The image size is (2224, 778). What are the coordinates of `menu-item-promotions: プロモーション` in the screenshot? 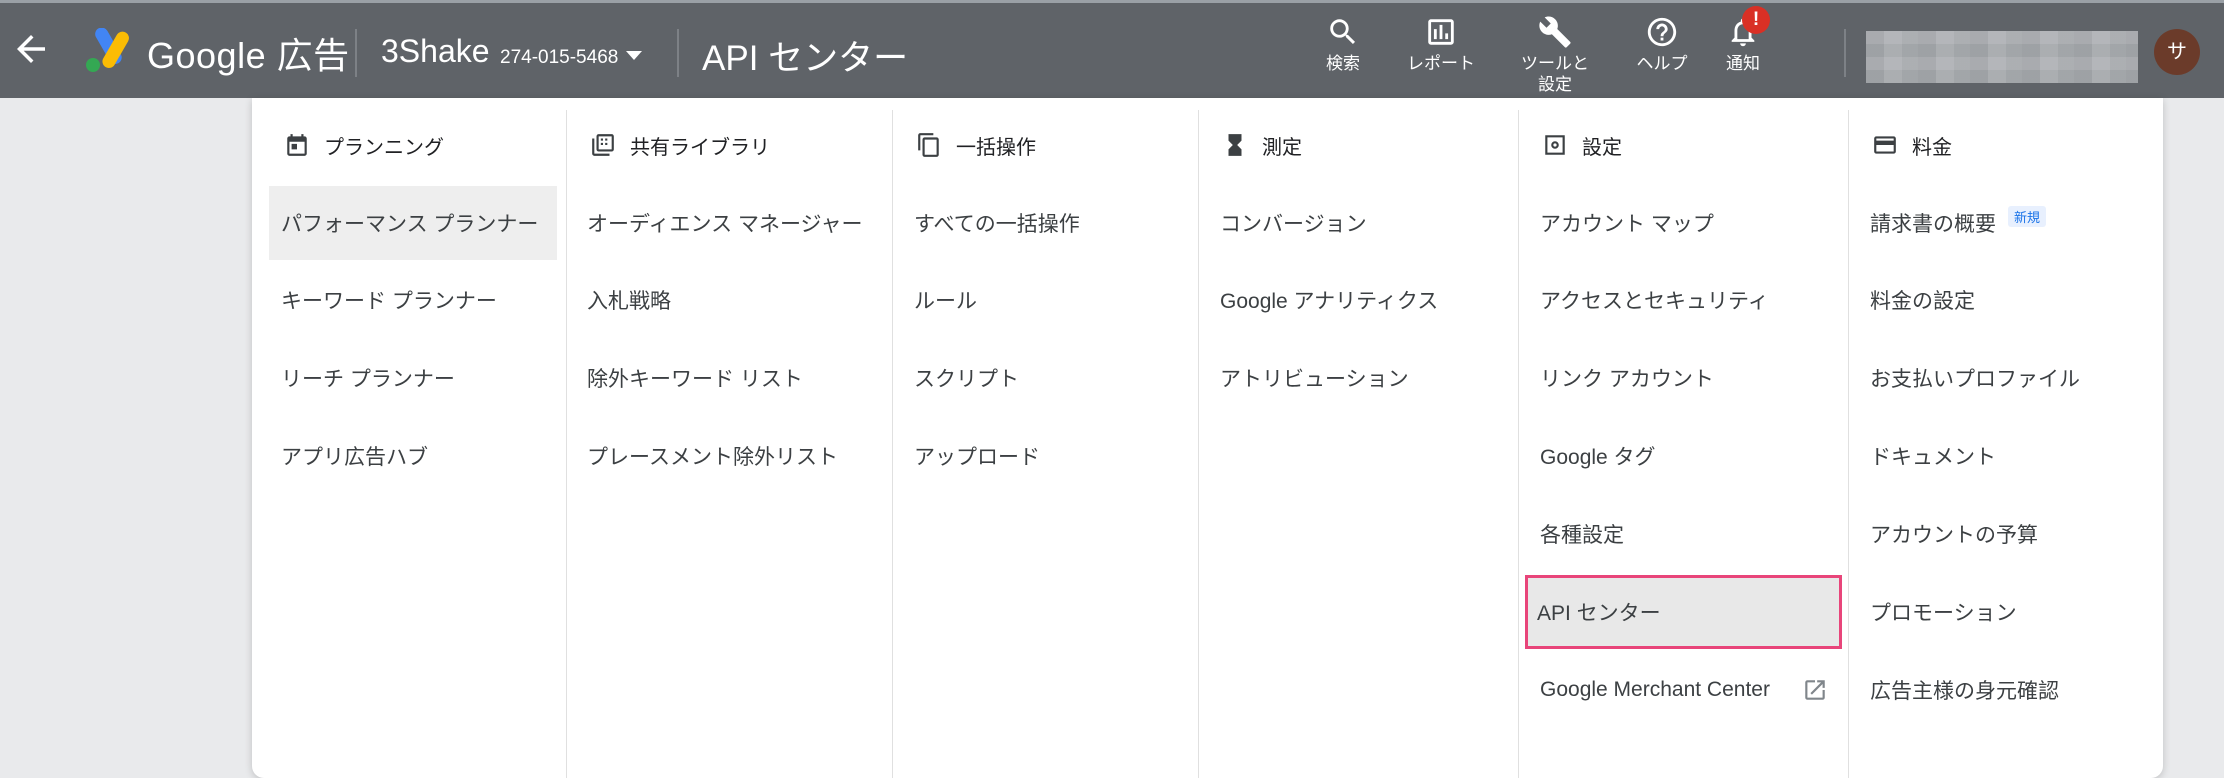 It's located at (2006, 612).